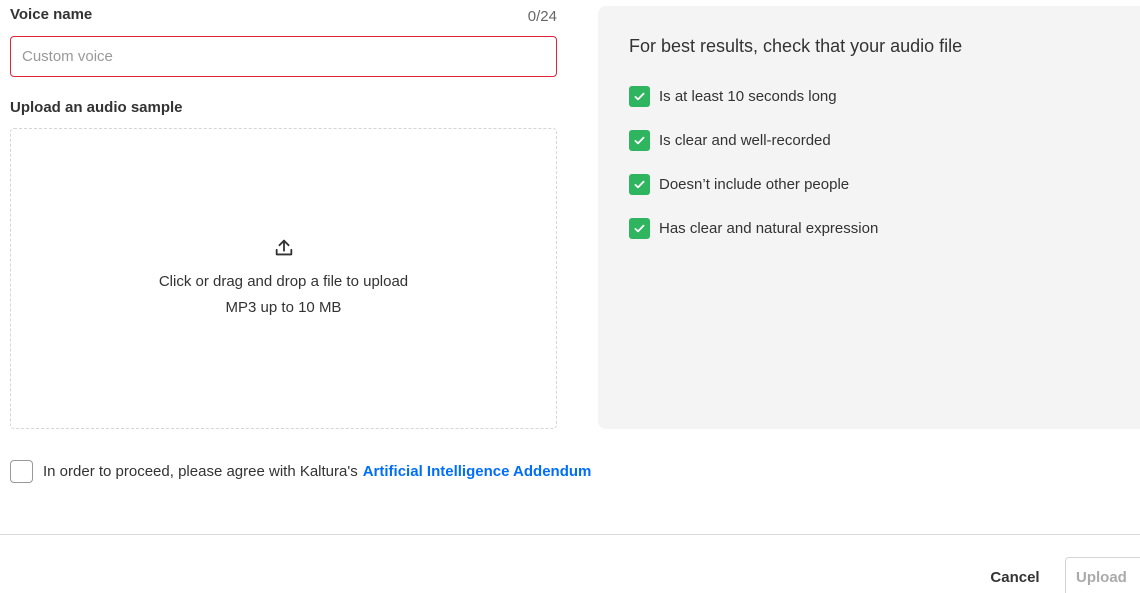  I want to click on tip-item: Is at least 10 seconds long, so click(884, 96).